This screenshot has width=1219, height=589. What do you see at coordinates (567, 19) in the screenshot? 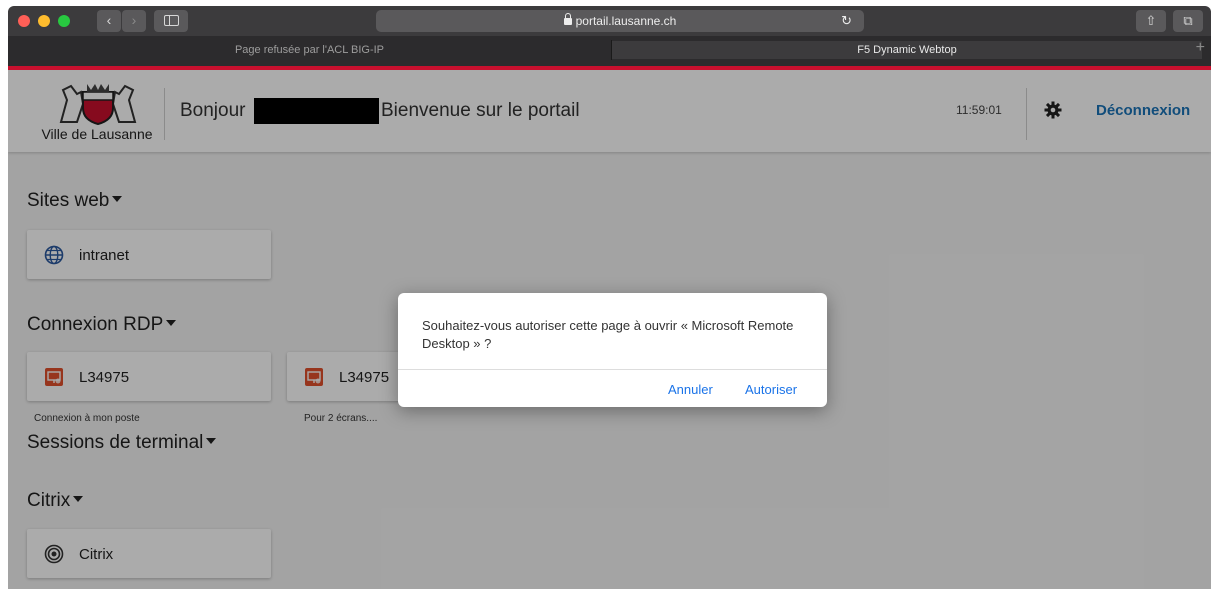
I see `lock-icon` at bounding box center [567, 19].